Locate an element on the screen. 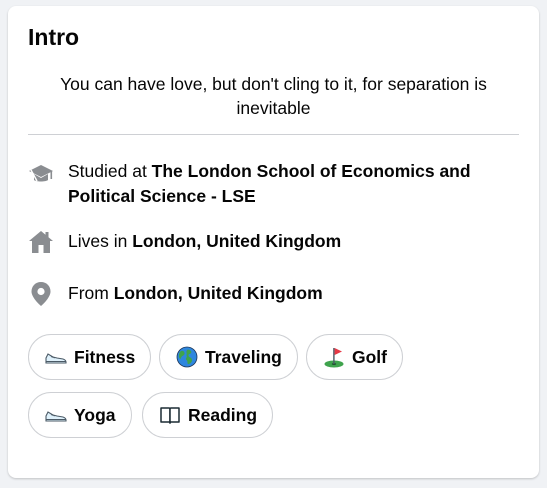 This screenshot has width=547, height=488. hobby-label: Golf is located at coordinates (369, 356).